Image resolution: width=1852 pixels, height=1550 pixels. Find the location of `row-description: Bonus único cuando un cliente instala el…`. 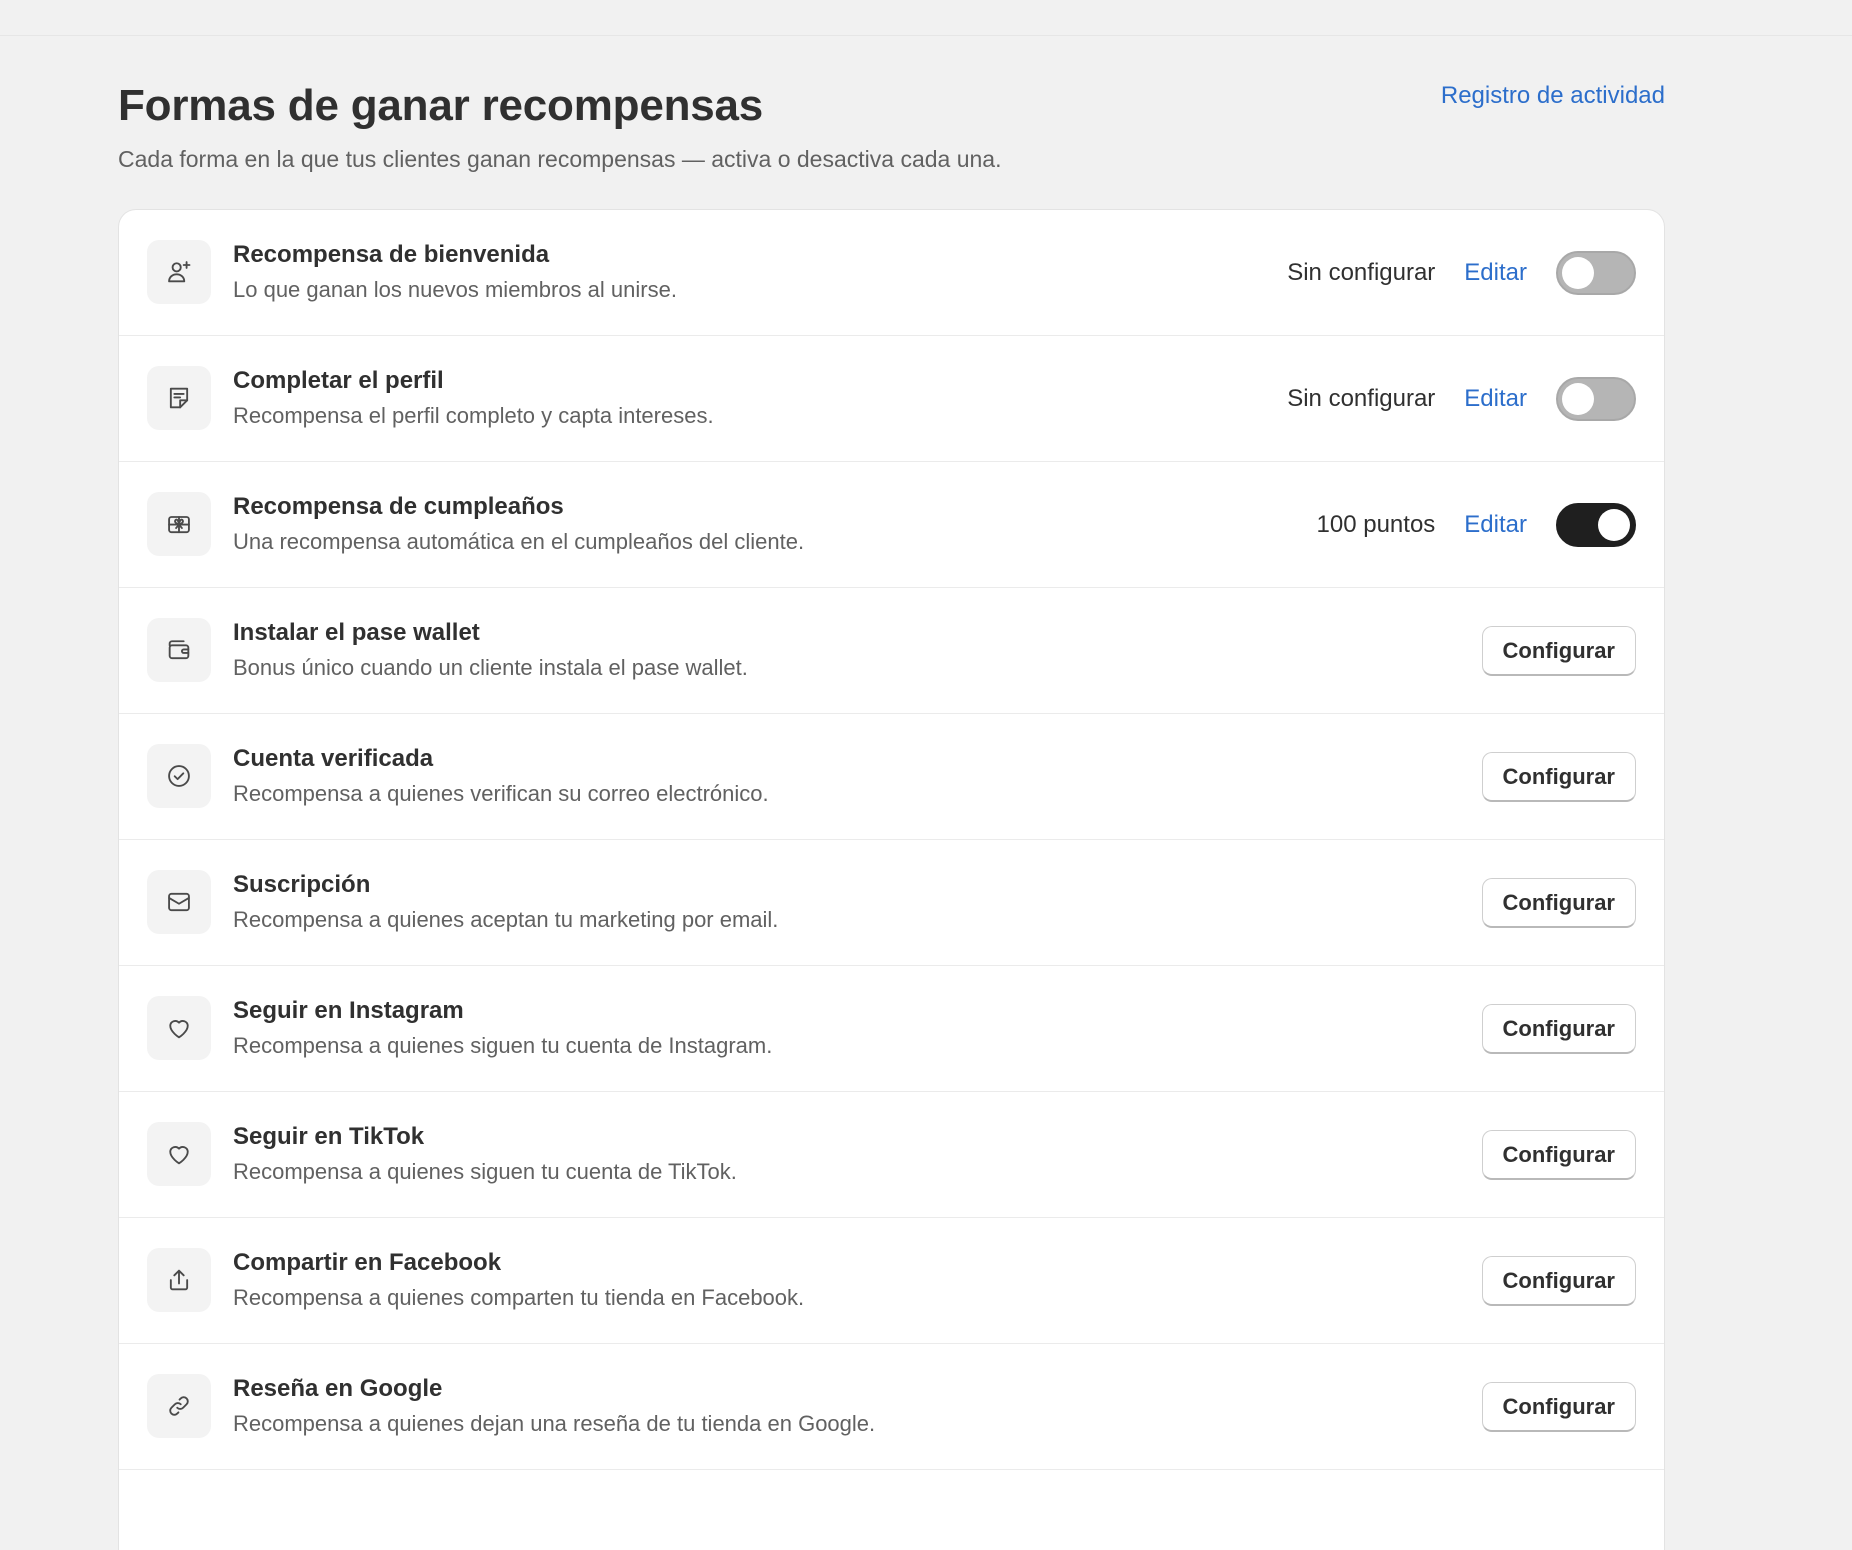

row-description: Bonus único cuando un cliente instala el… is located at coordinates (490, 667).